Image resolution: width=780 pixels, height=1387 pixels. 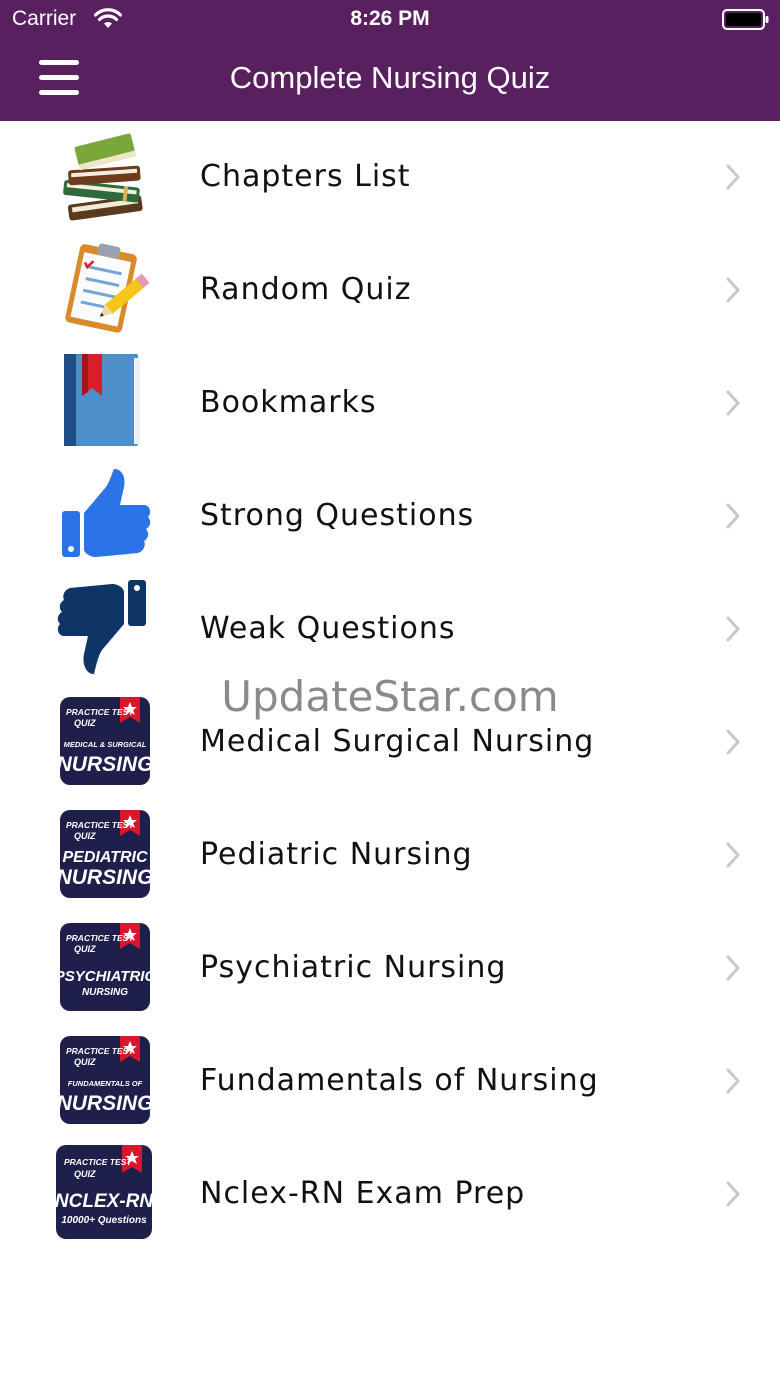 What do you see at coordinates (104, 515) in the screenshot?
I see `thumbs-up-icon` at bounding box center [104, 515].